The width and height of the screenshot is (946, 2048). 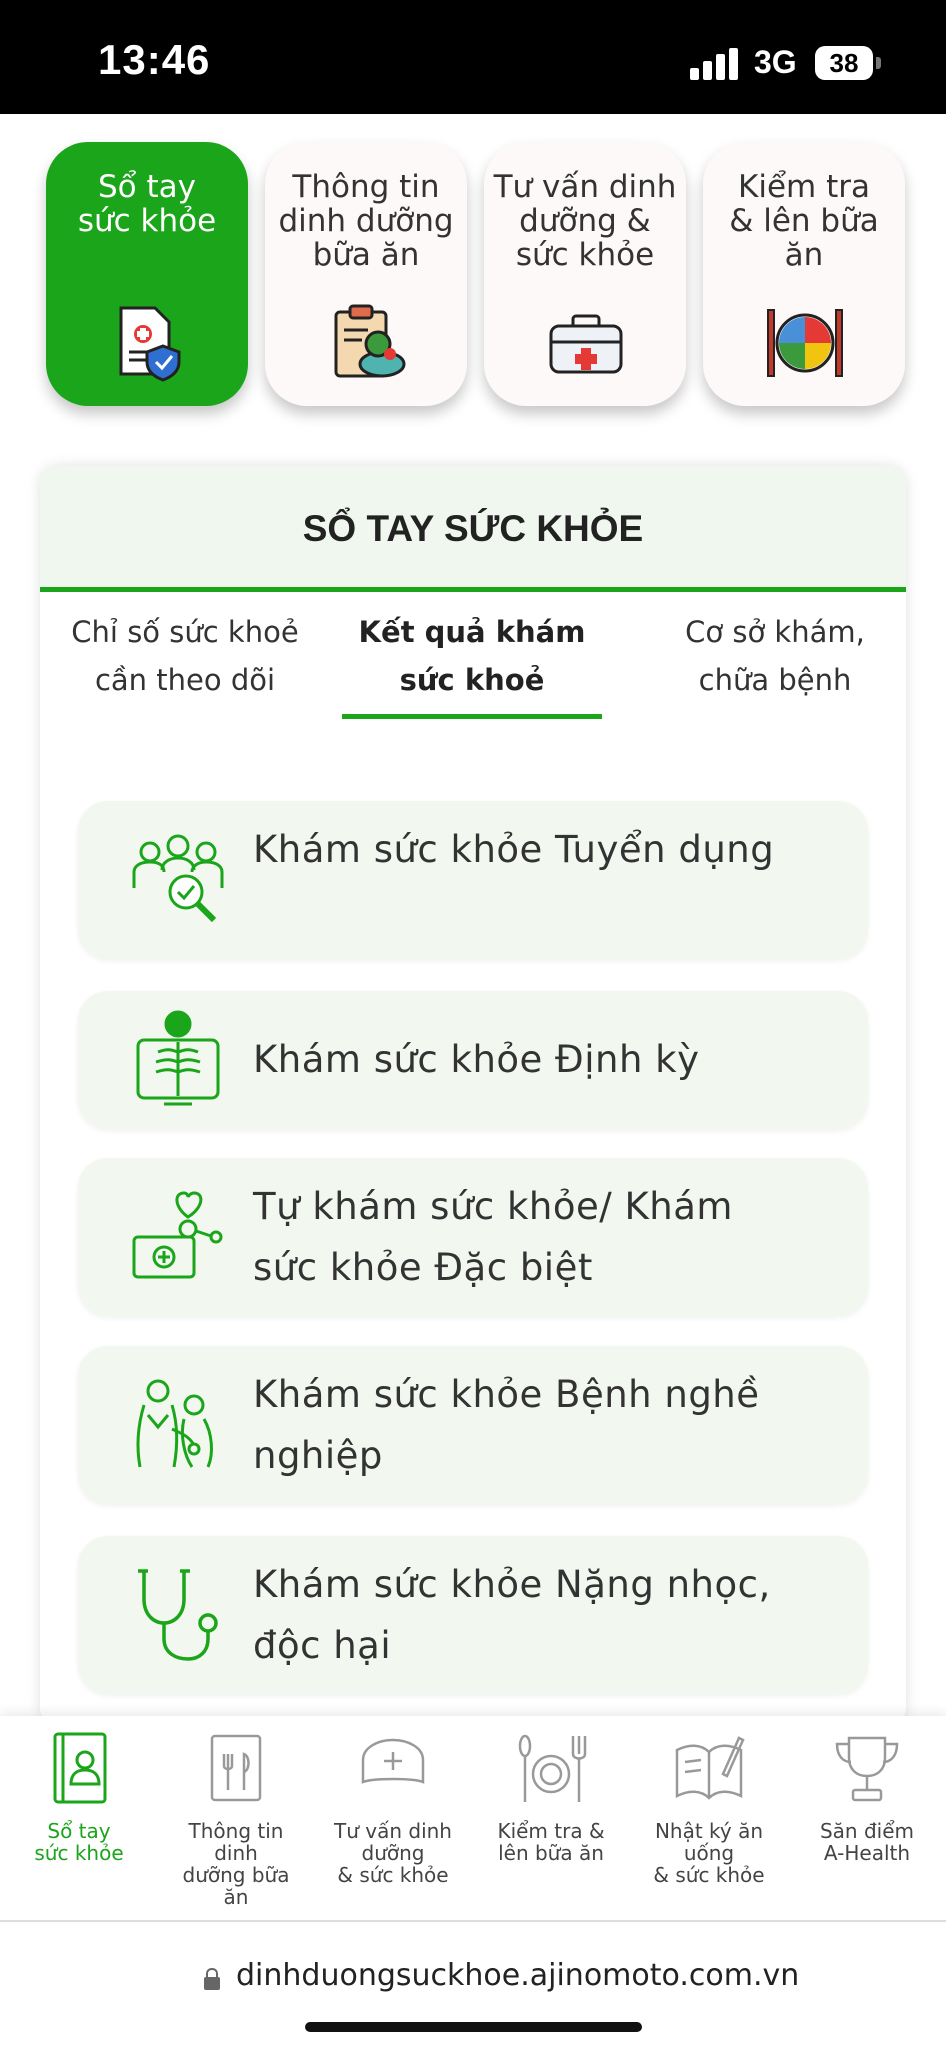 I want to click on nav-item-label: Sổ tay sức khỏe, so click(x=79, y=1842).